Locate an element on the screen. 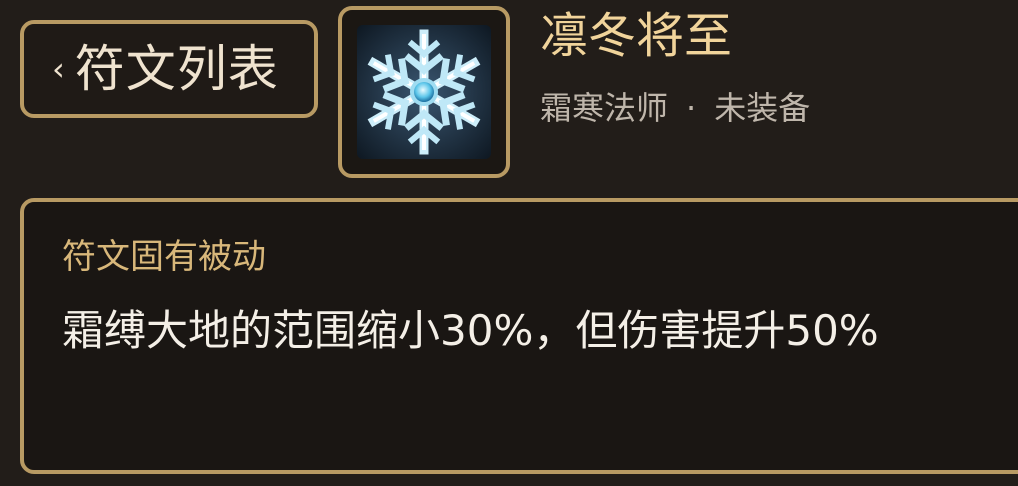 The height and width of the screenshot is (486, 1018). chevron-left-icon: ‹ is located at coordinates (58, 69).